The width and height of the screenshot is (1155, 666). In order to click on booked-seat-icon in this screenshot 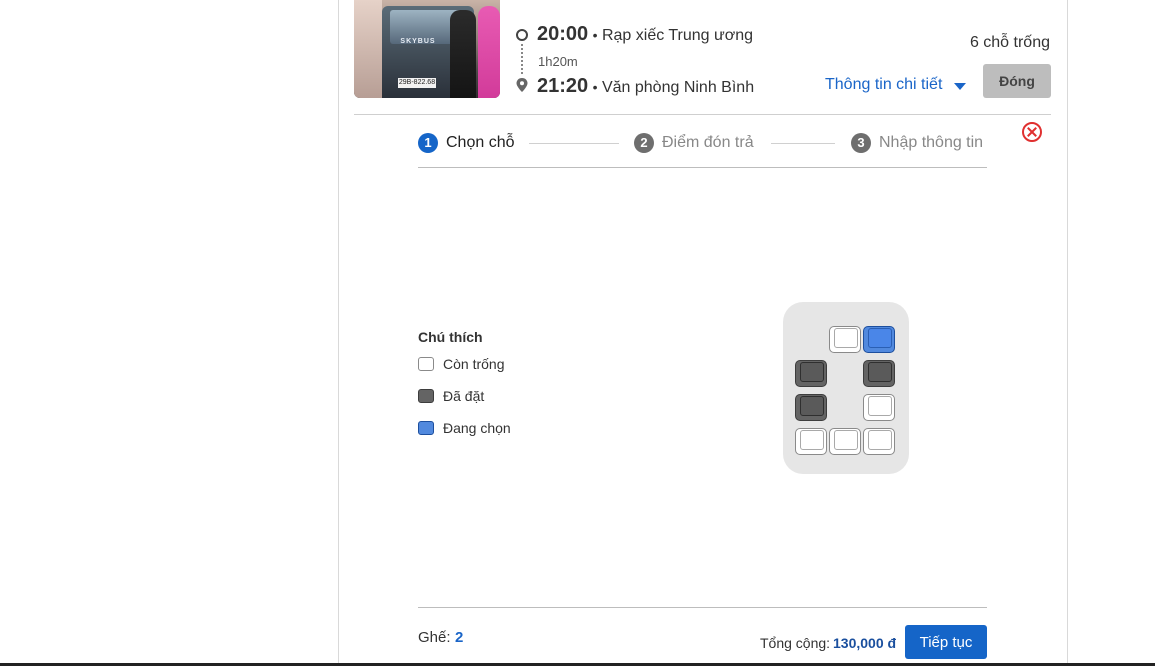, I will do `click(426, 396)`.